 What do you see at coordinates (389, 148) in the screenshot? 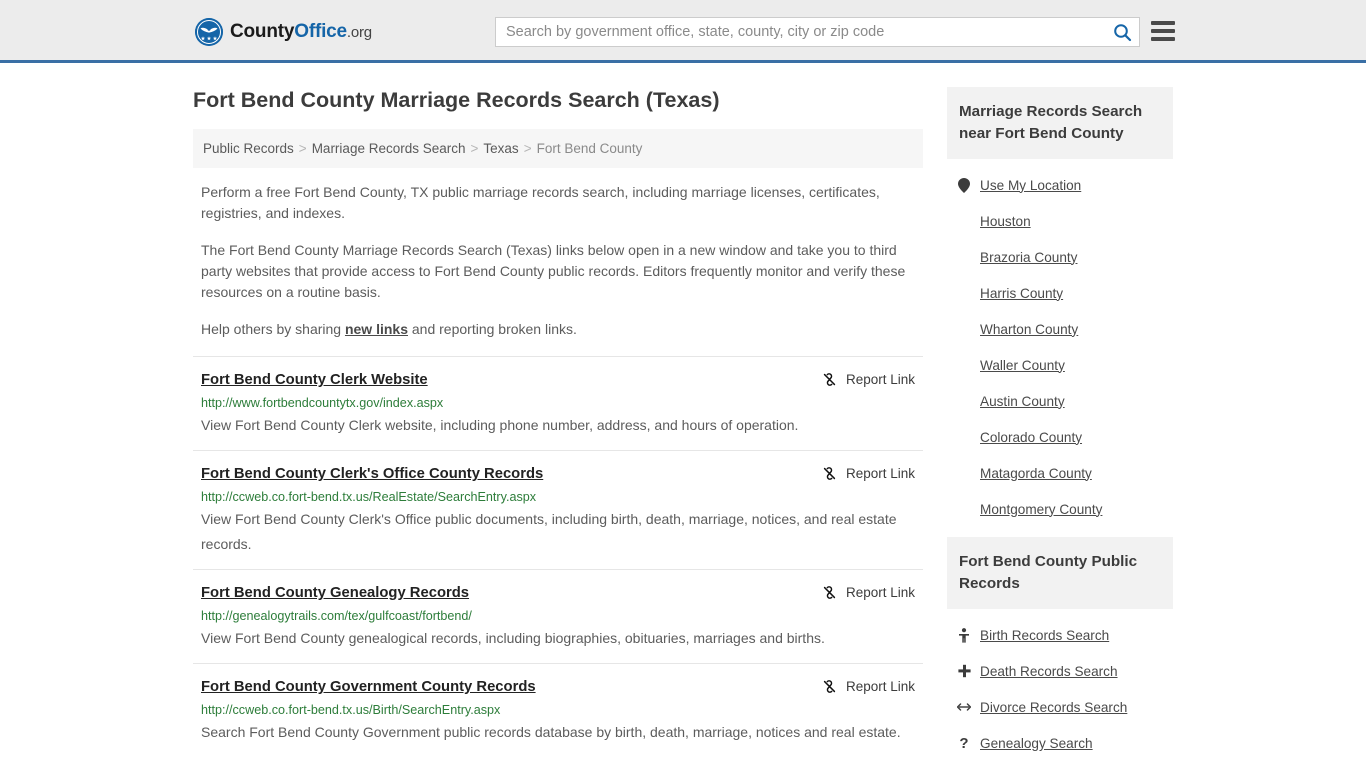
I see `breadcrumb-item-marriage-records-search: Marriage Records Search` at bounding box center [389, 148].